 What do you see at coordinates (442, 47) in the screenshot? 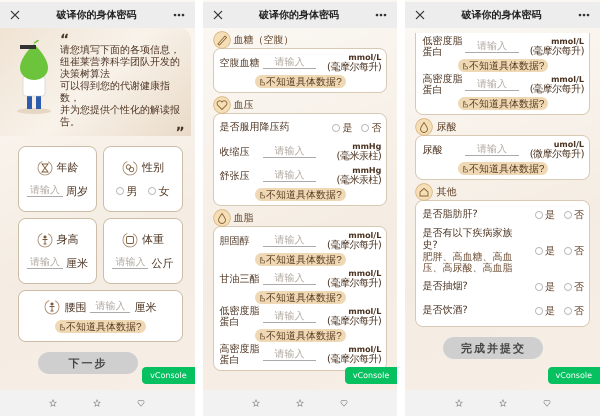
I see `field-label: 低密度脂蛋白` at bounding box center [442, 47].